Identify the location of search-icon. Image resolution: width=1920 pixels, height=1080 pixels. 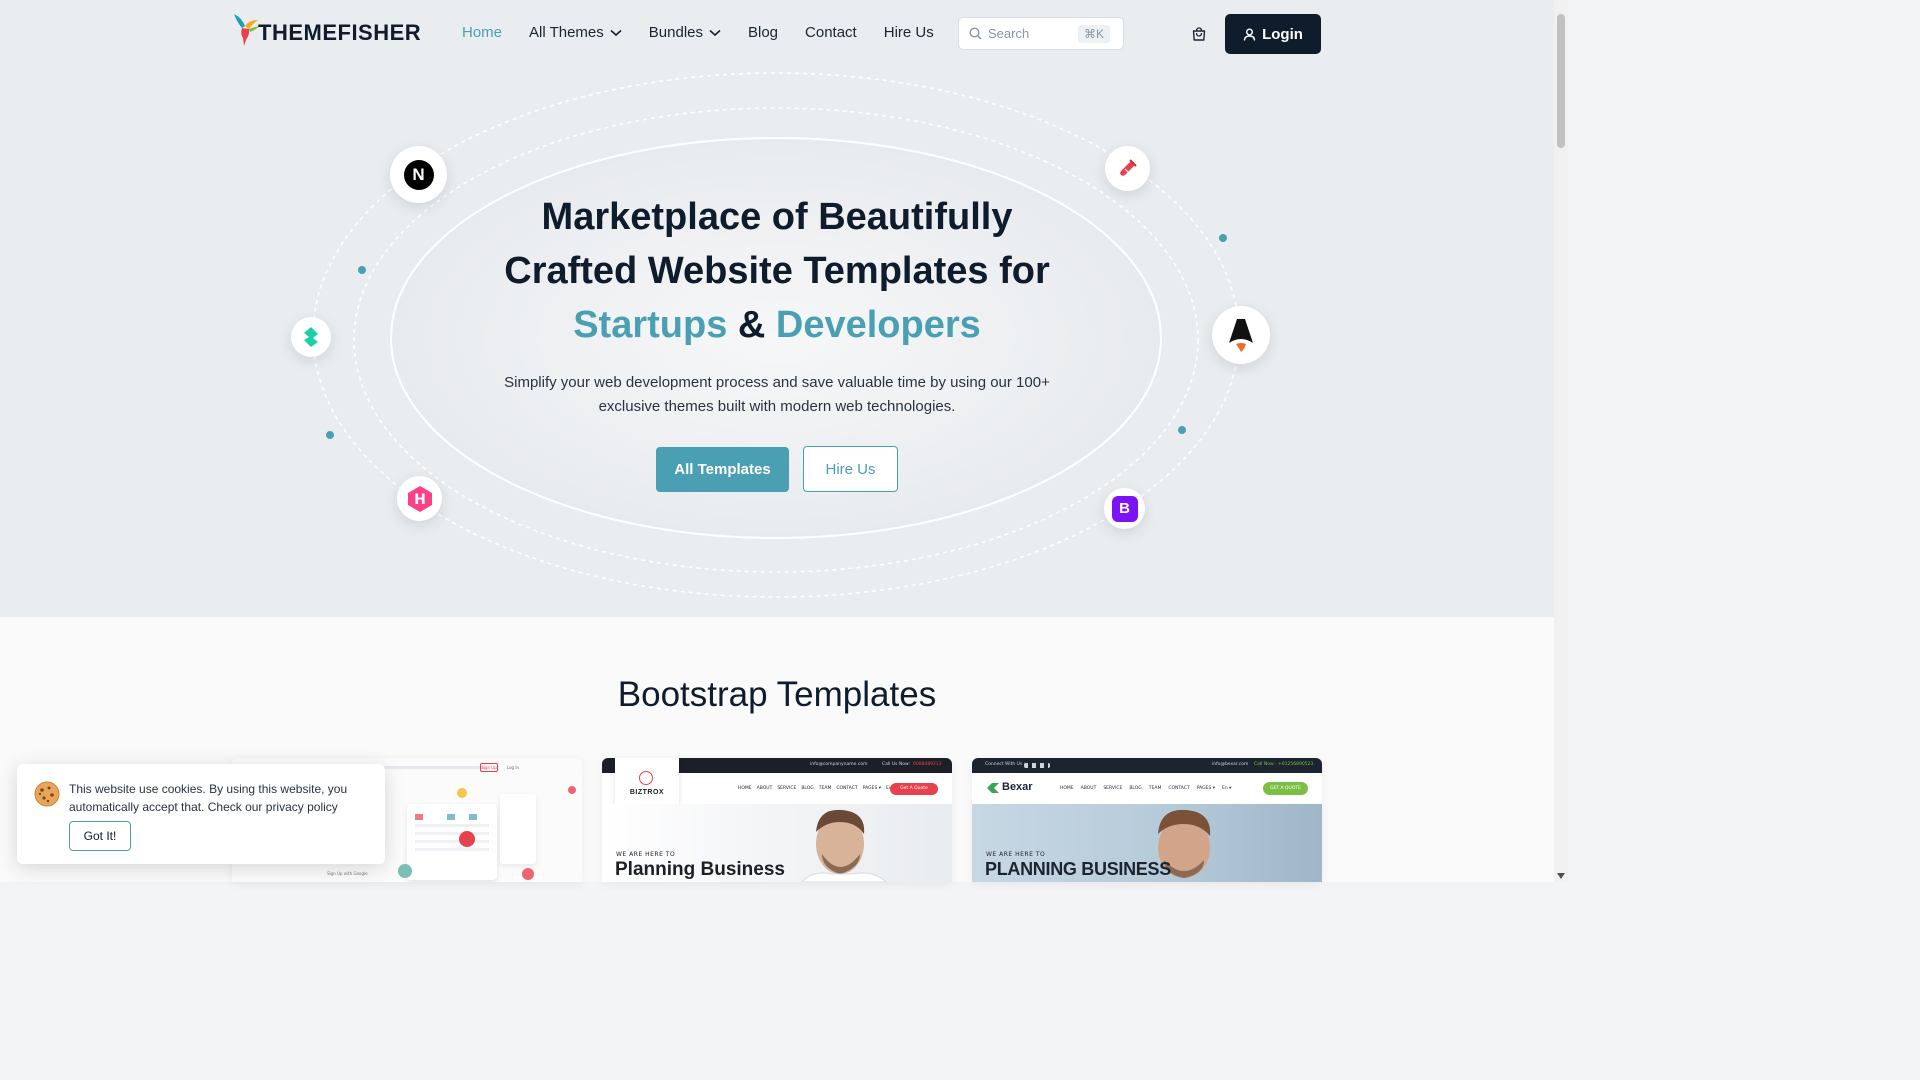
(975, 33).